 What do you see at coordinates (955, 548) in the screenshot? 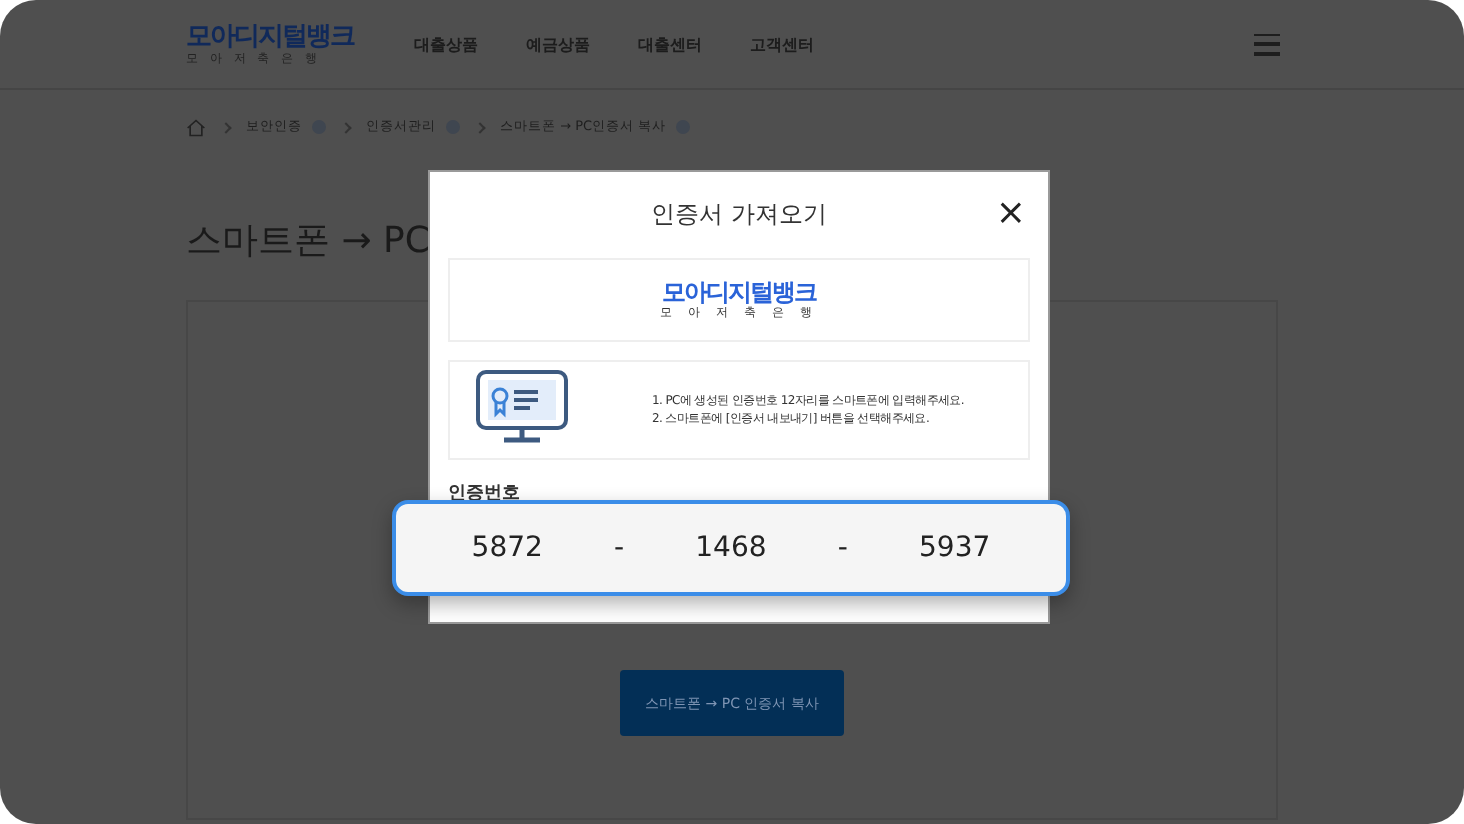
I see `code-text: 5937` at bounding box center [955, 548].